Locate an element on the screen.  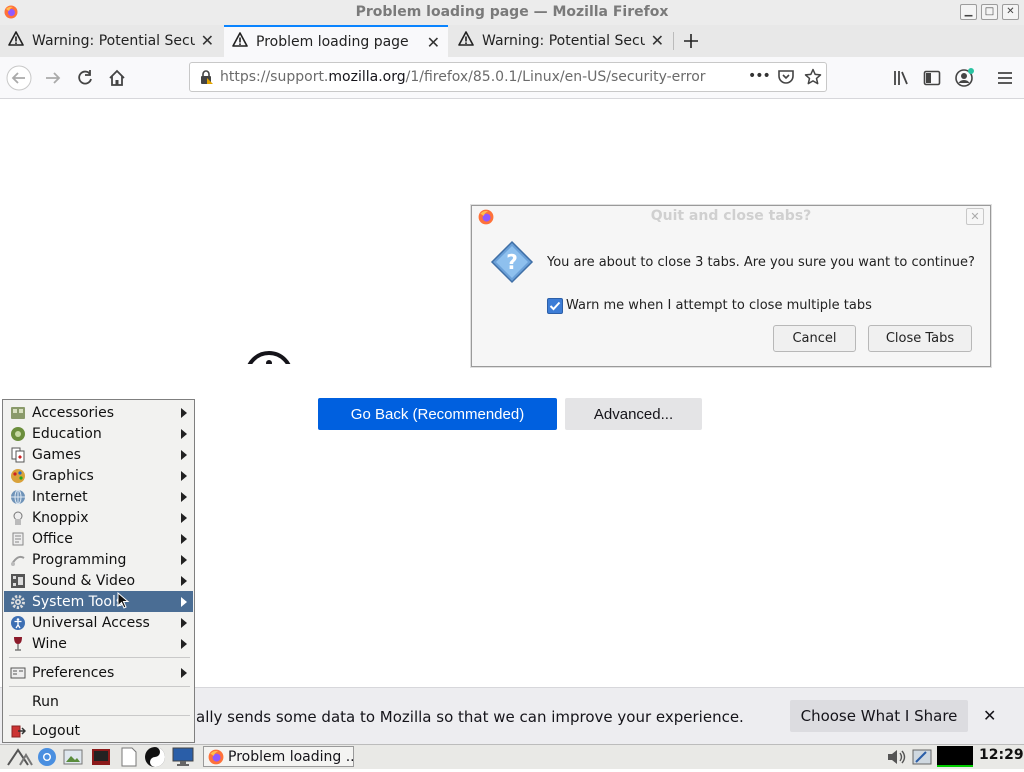
window-close-button: ✕ is located at coordinates (1010, 12).